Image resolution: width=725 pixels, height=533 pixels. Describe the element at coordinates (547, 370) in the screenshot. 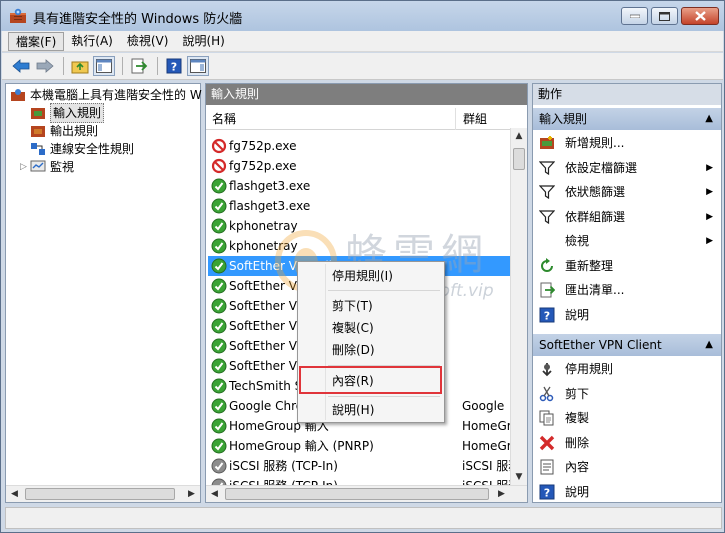

I see `disable-icon` at that location.